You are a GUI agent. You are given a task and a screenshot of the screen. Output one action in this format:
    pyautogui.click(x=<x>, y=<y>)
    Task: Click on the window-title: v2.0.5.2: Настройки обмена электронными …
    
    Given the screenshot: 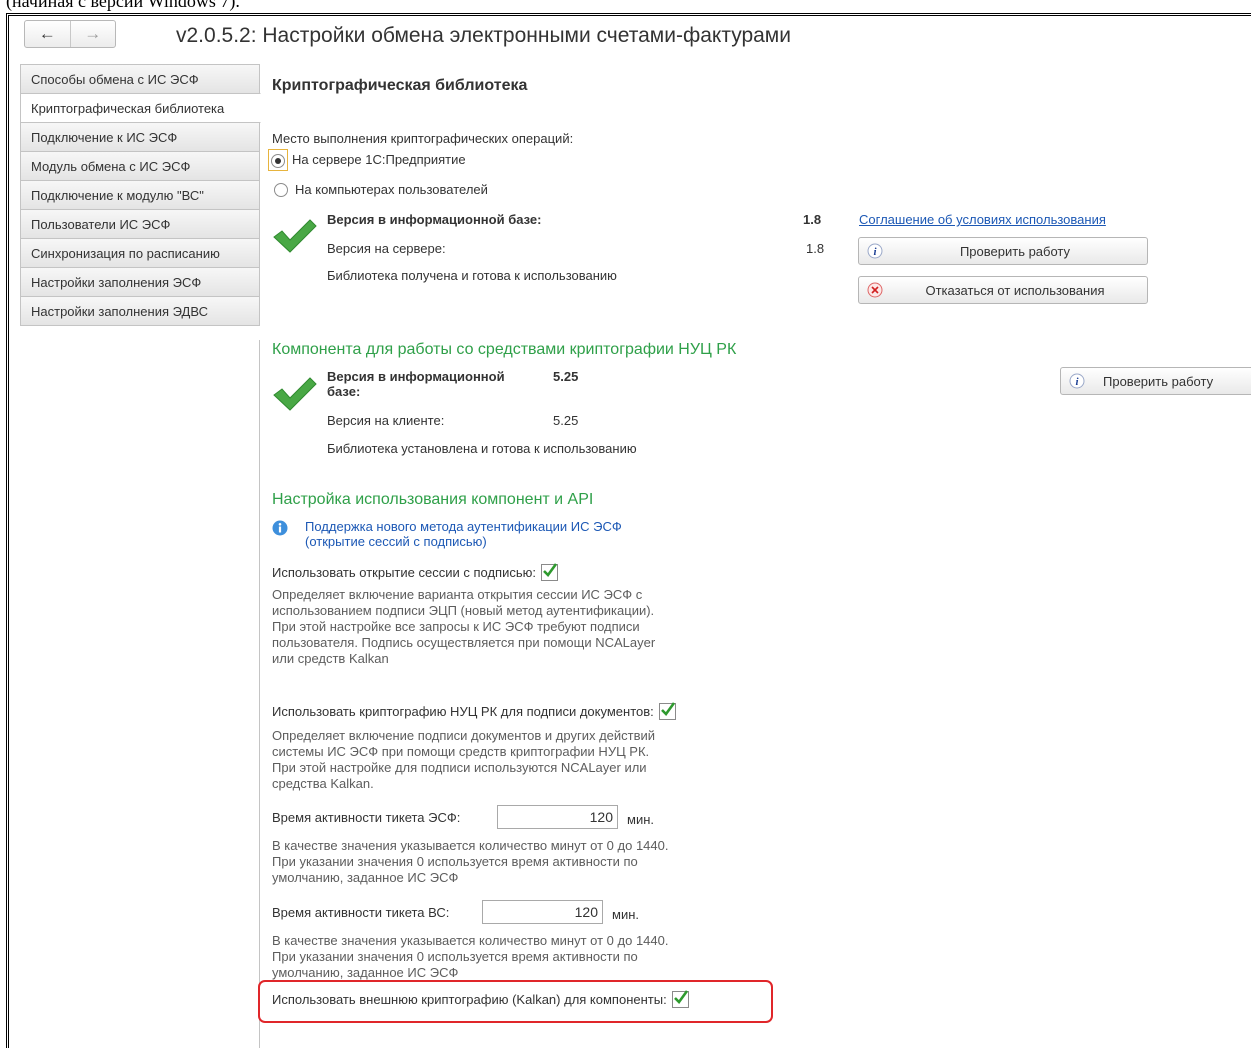 What is the action you would take?
    pyautogui.click(x=483, y=35)
    